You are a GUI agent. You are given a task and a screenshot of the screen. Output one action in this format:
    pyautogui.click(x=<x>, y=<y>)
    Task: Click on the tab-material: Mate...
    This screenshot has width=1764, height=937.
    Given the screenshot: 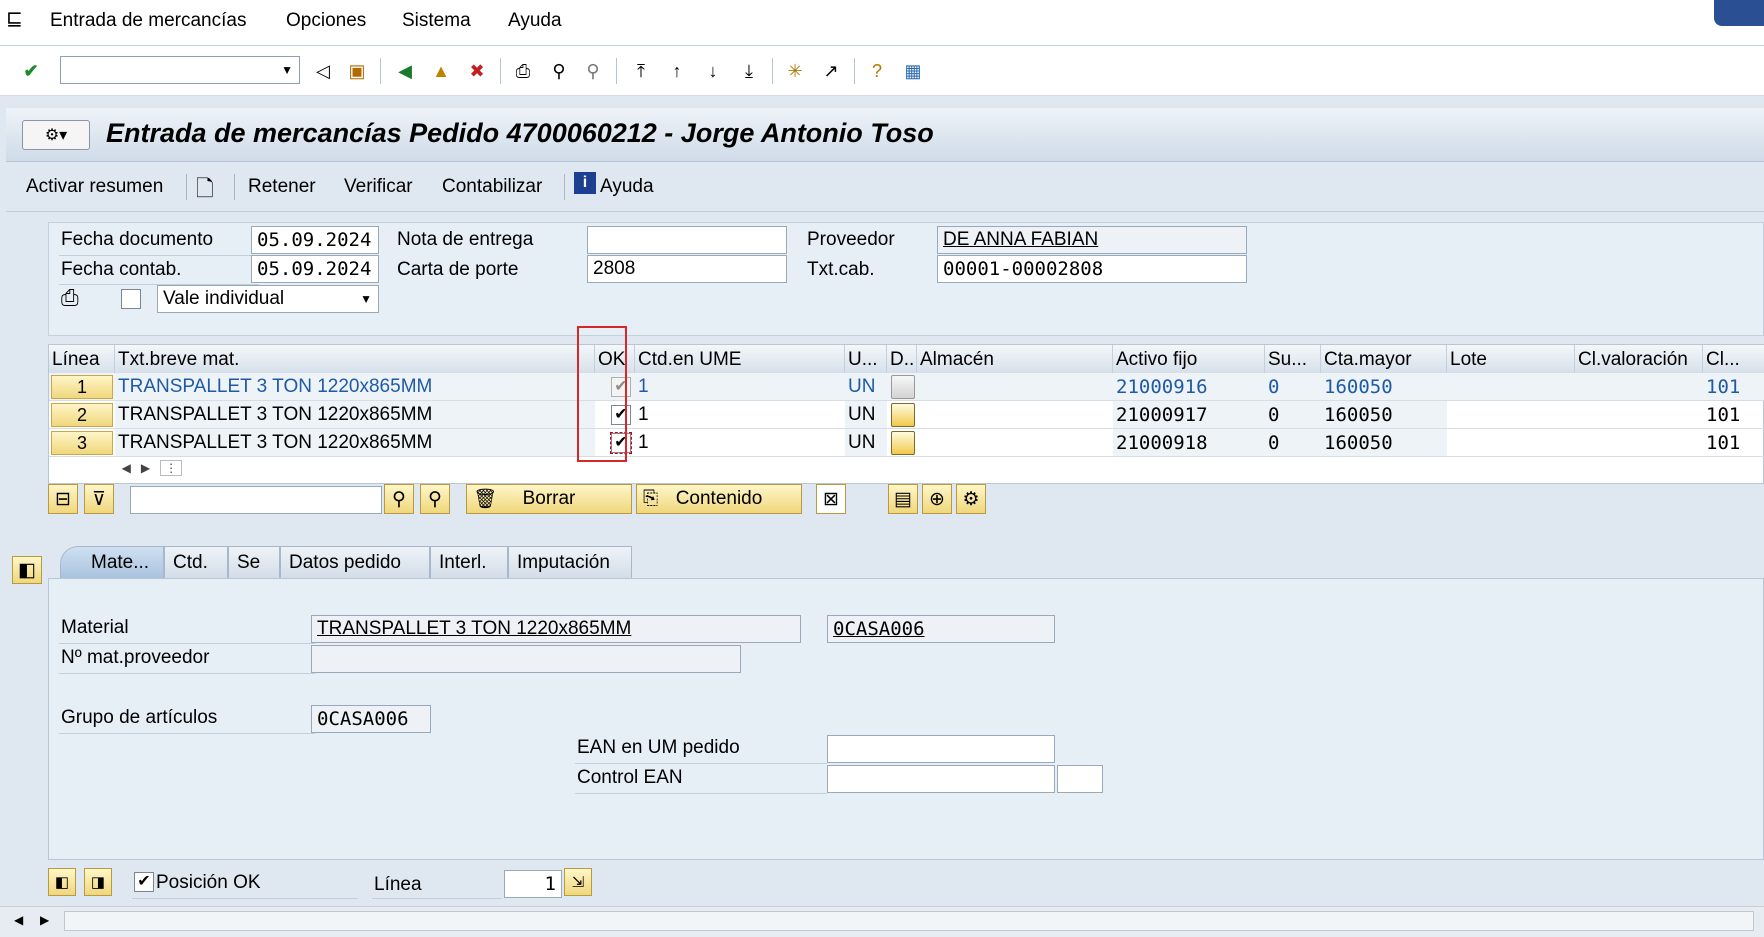 What is the action you would take?
    pyautogui.click(x=112, y=562)
    